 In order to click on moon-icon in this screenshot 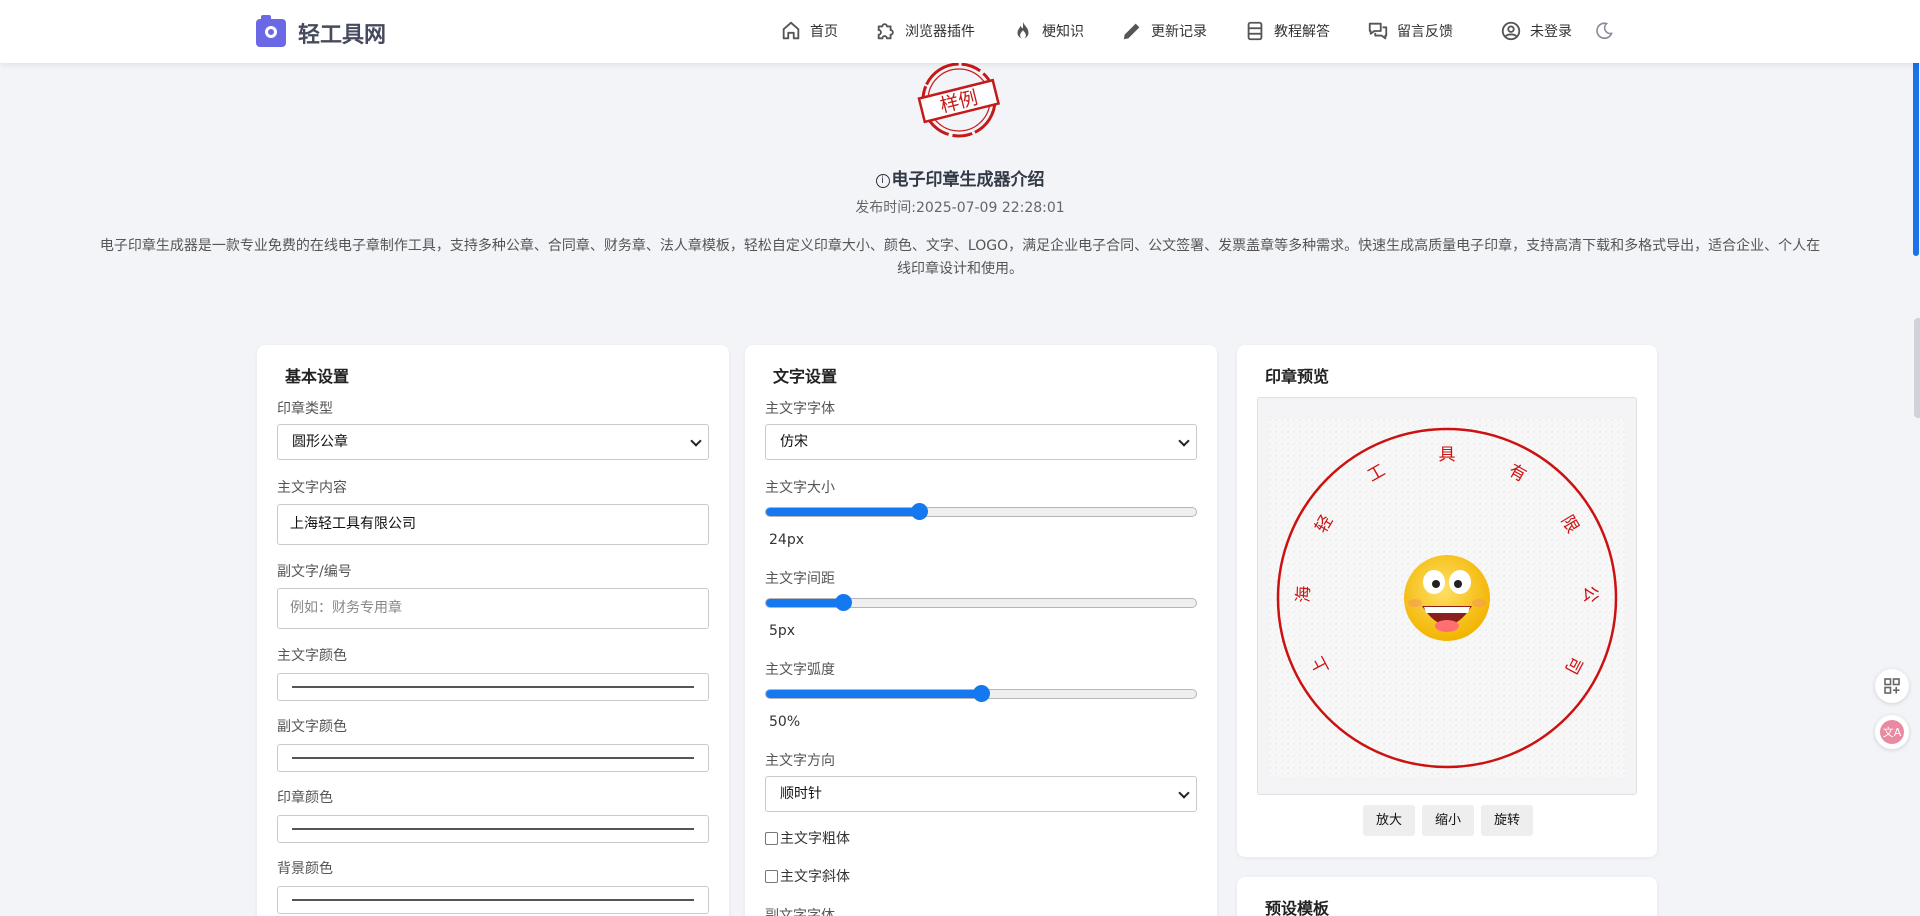, I will do `click(1604, 31)`.